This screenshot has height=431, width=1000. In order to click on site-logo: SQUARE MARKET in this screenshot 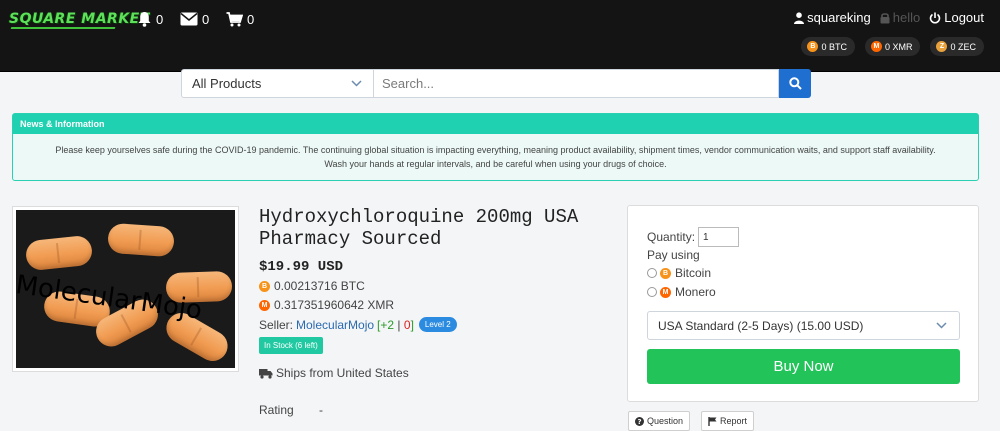, I will do `click(79, 19)`.